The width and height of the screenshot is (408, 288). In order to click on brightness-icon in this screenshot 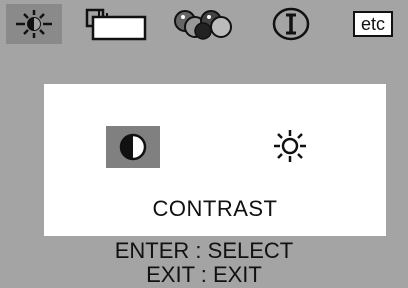, I will do `click(290, 146)`.